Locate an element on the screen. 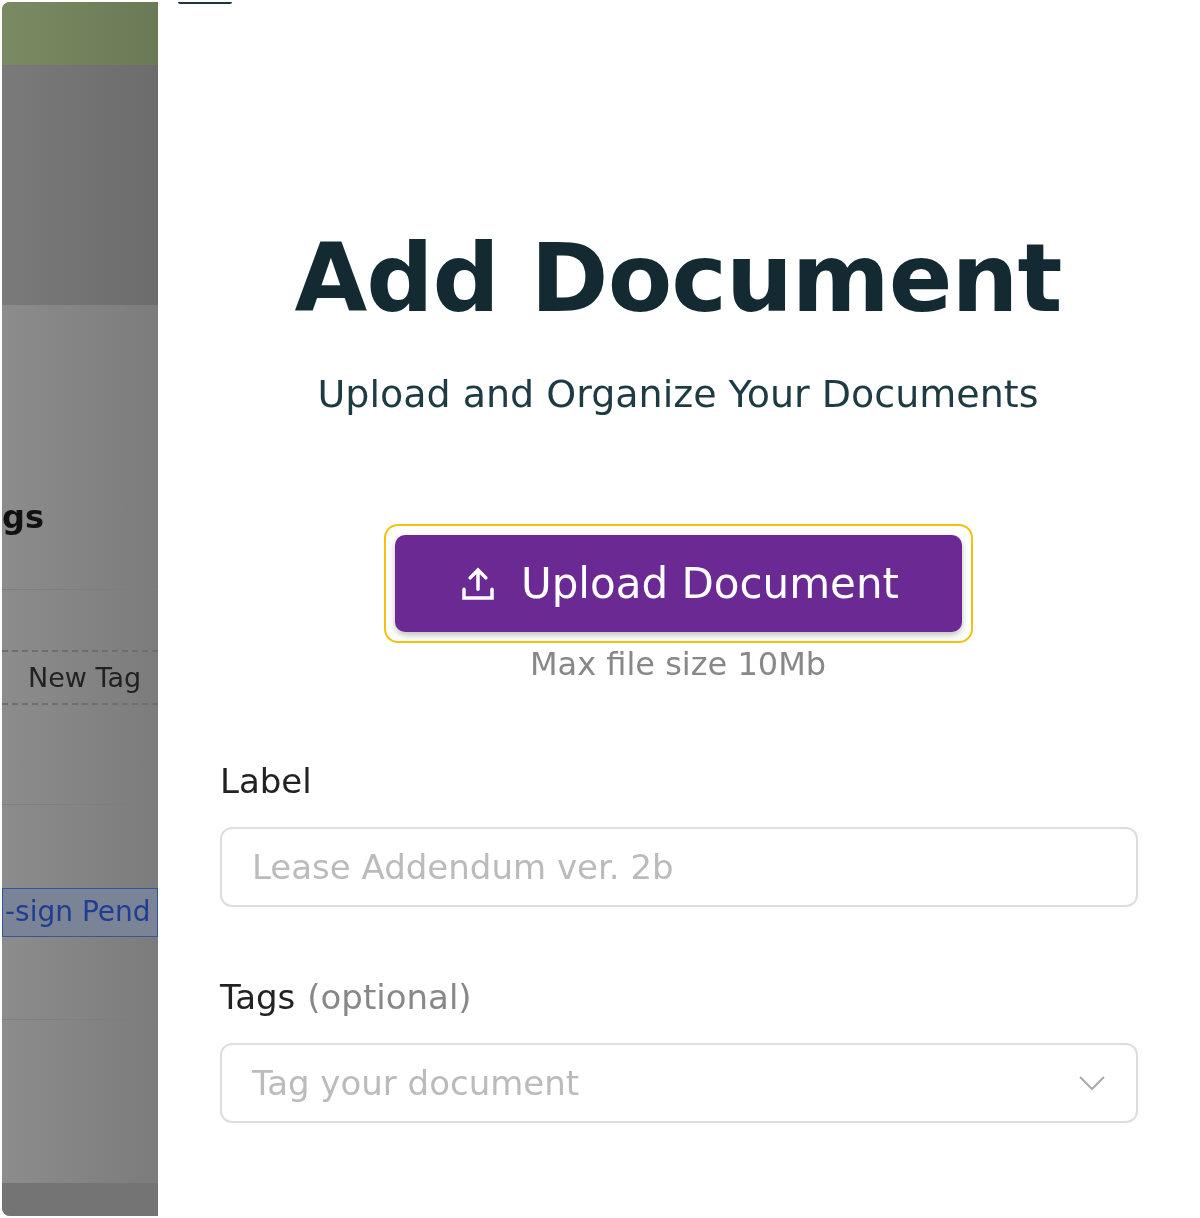  new-tag-button: New Tag is located at coordinates (80, 677).